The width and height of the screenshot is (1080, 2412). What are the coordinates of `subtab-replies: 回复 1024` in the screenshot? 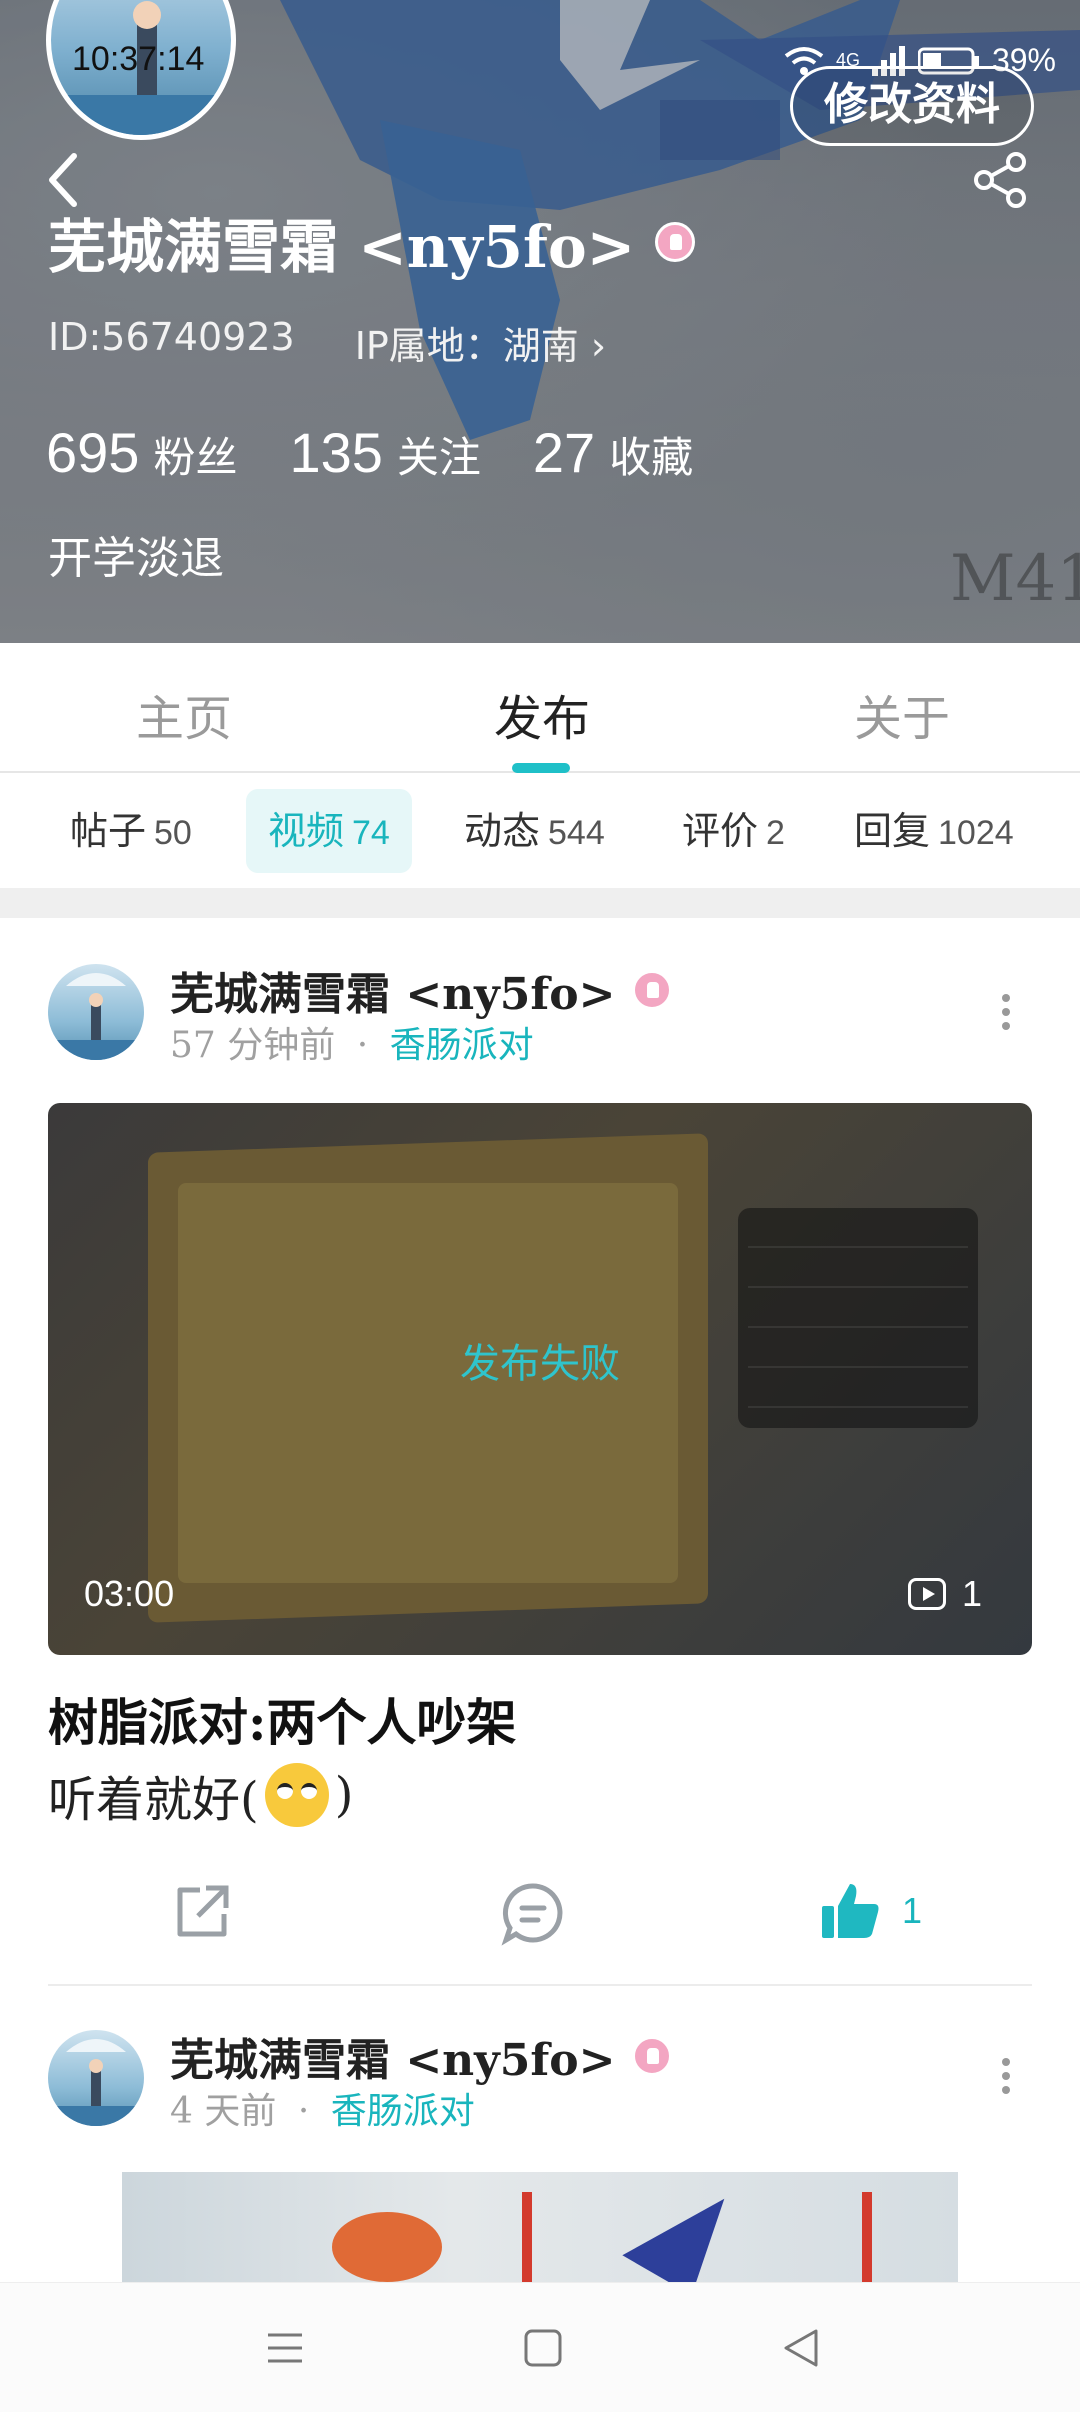 It's located at (934, 831).